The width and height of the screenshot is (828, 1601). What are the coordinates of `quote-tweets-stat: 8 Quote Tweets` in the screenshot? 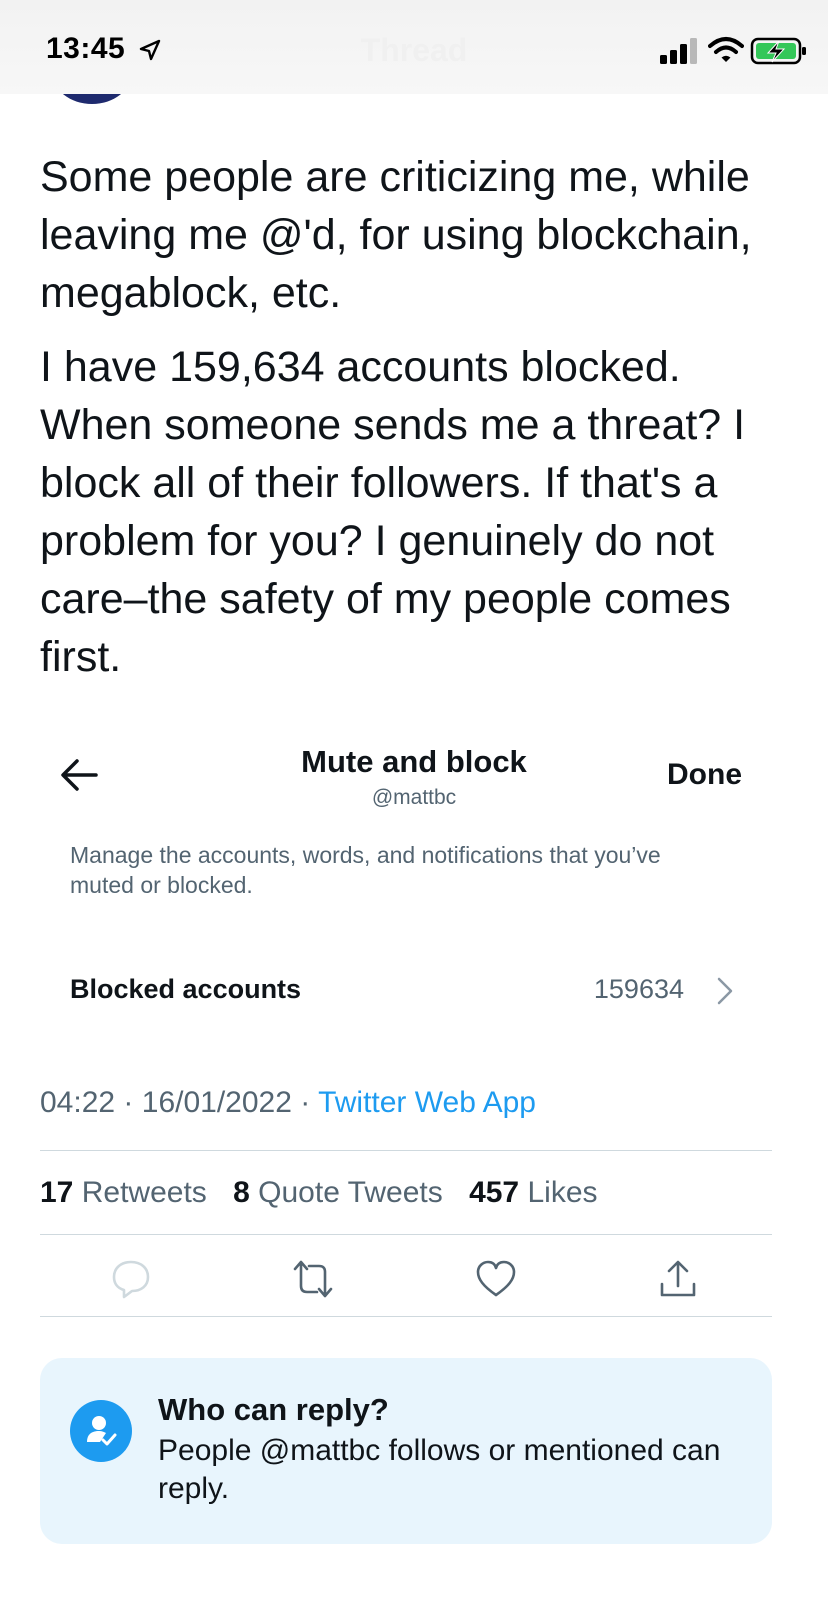 It's located at (338, 1192).